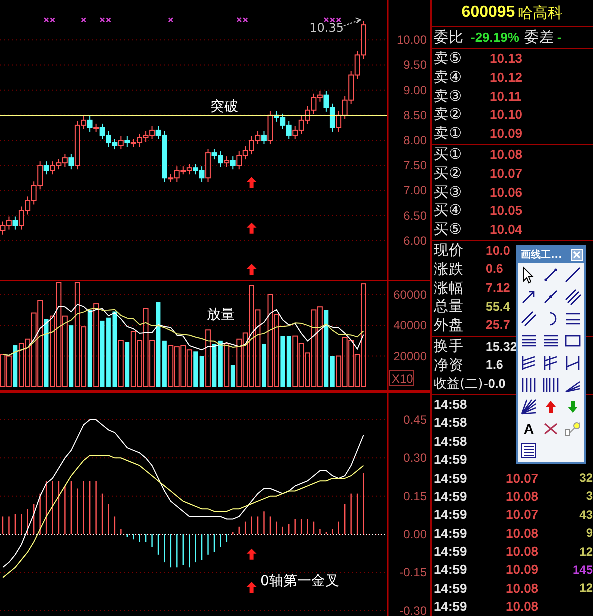 The height and width of the screenshot is (616, 593). I want to click on chart-label: 突破, so click(224, 106).